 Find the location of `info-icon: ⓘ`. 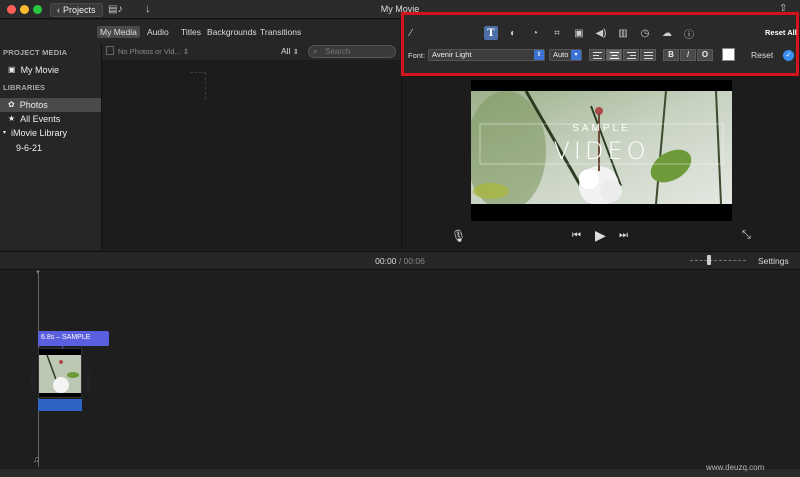

info-icon: ⓘ is located at coordinates (689, 33).